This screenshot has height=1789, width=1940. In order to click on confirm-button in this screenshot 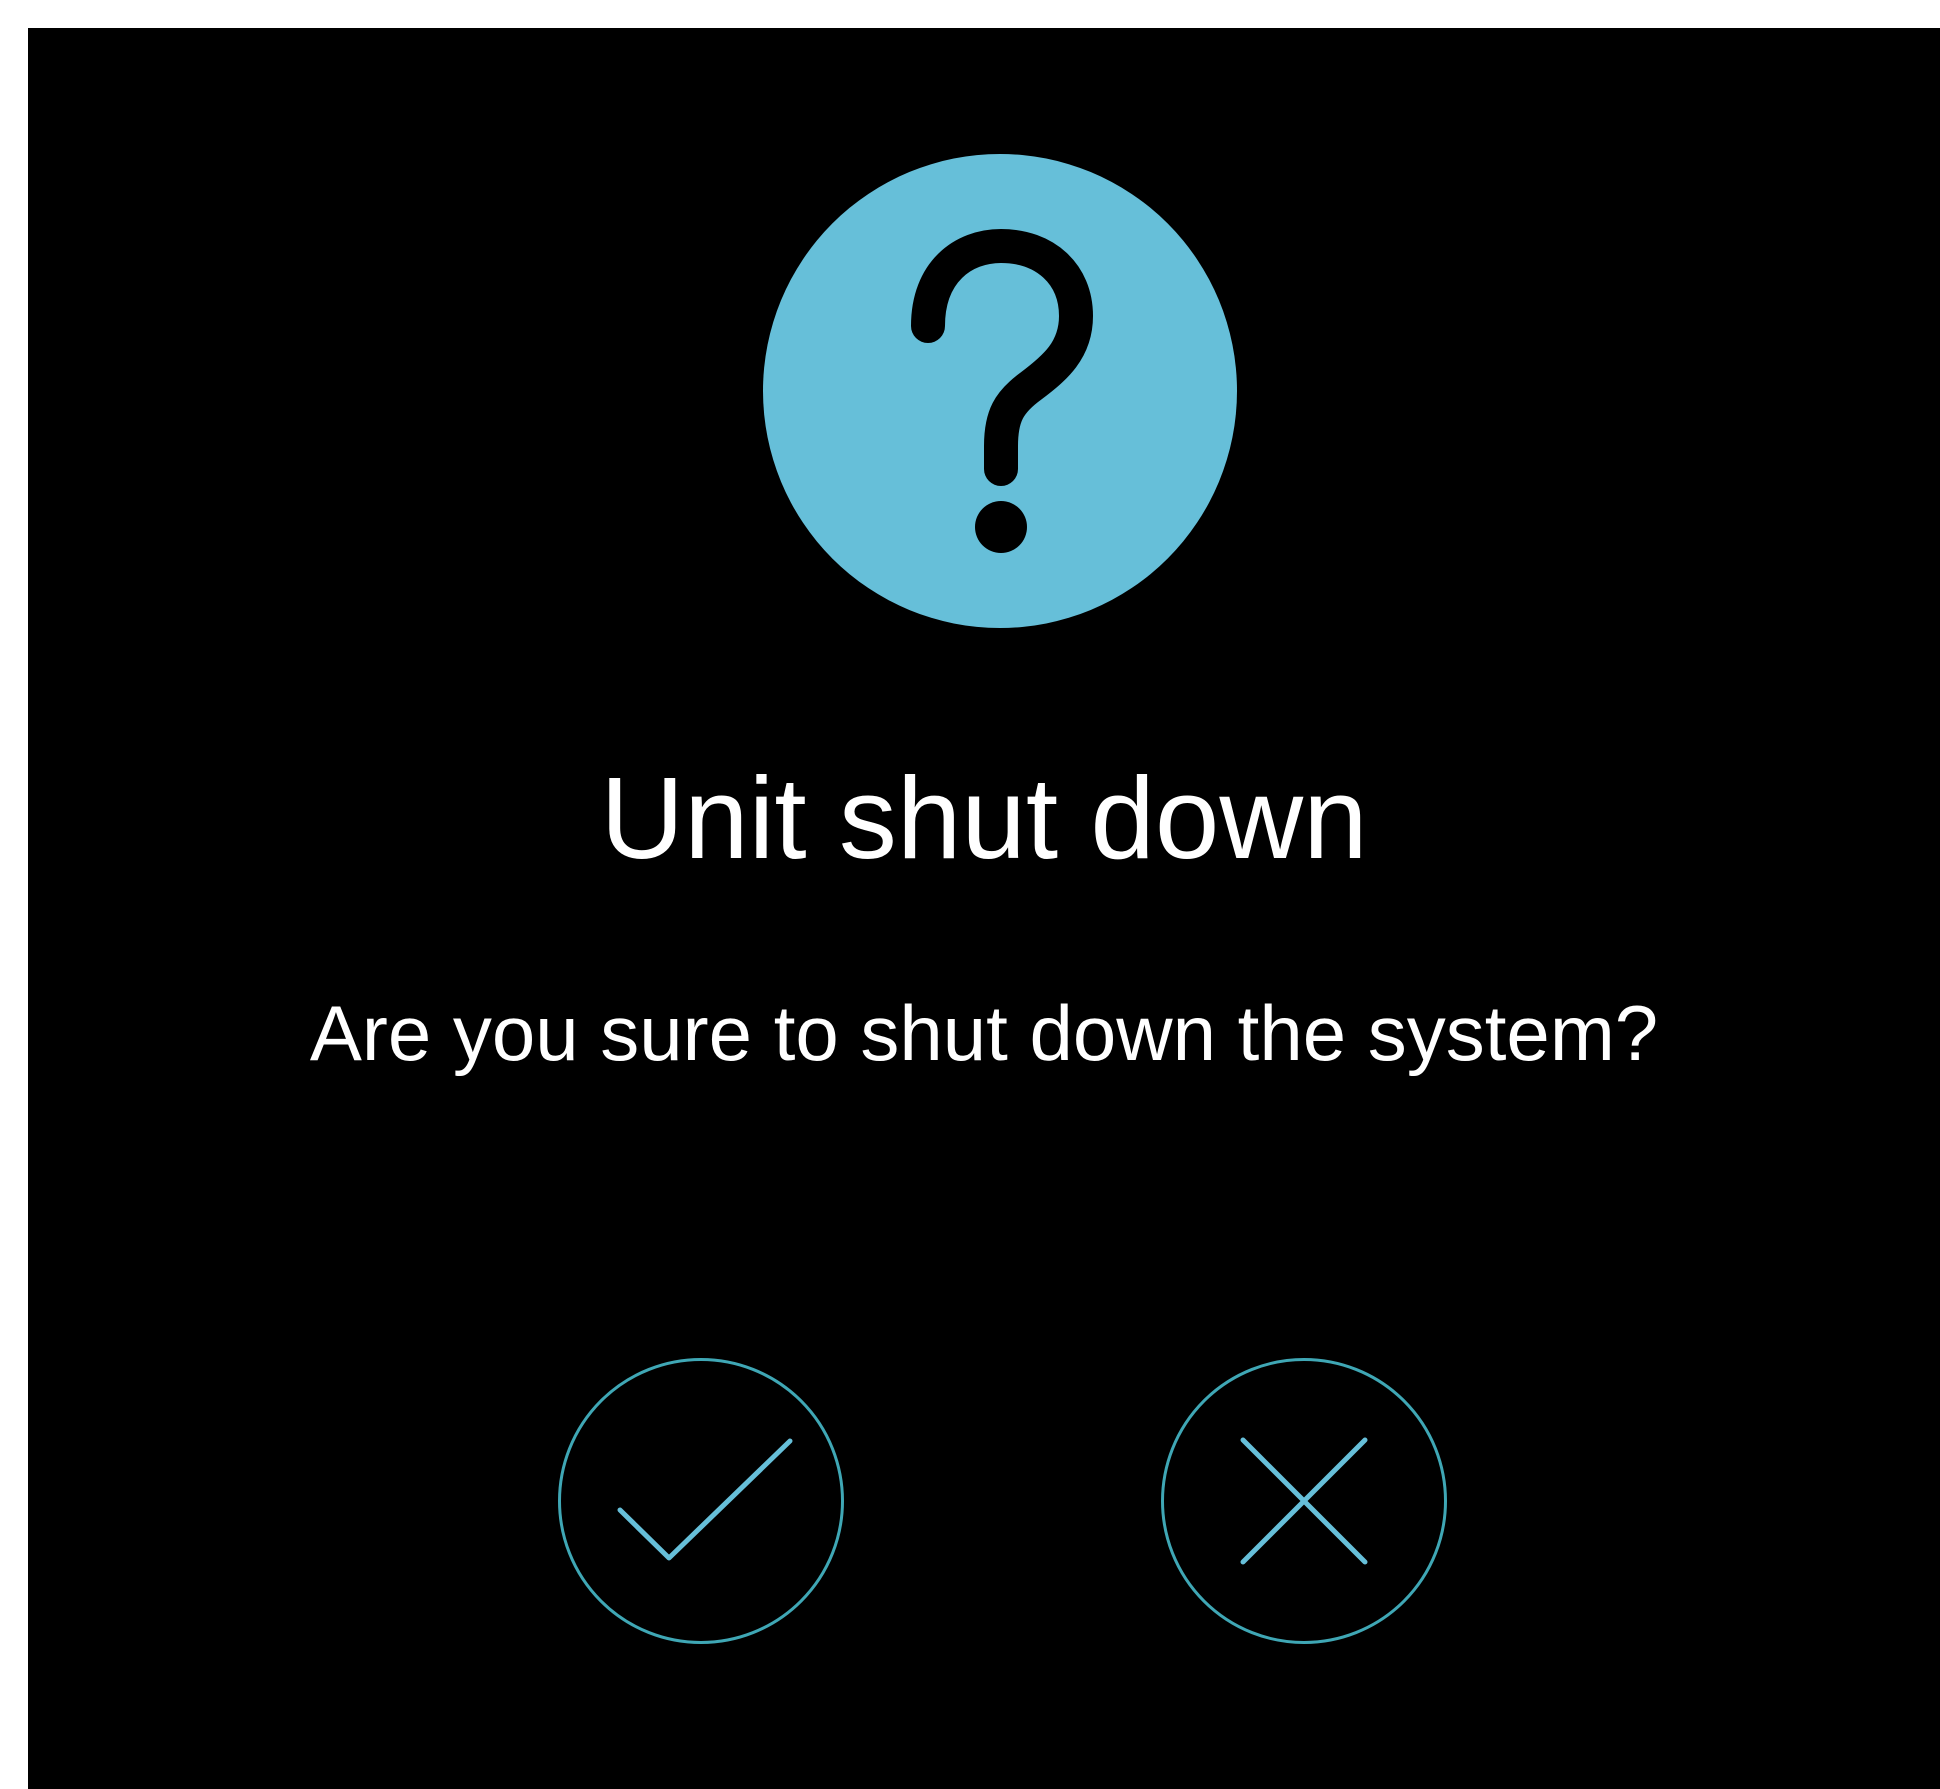, I will do `click(701, 1501)`.